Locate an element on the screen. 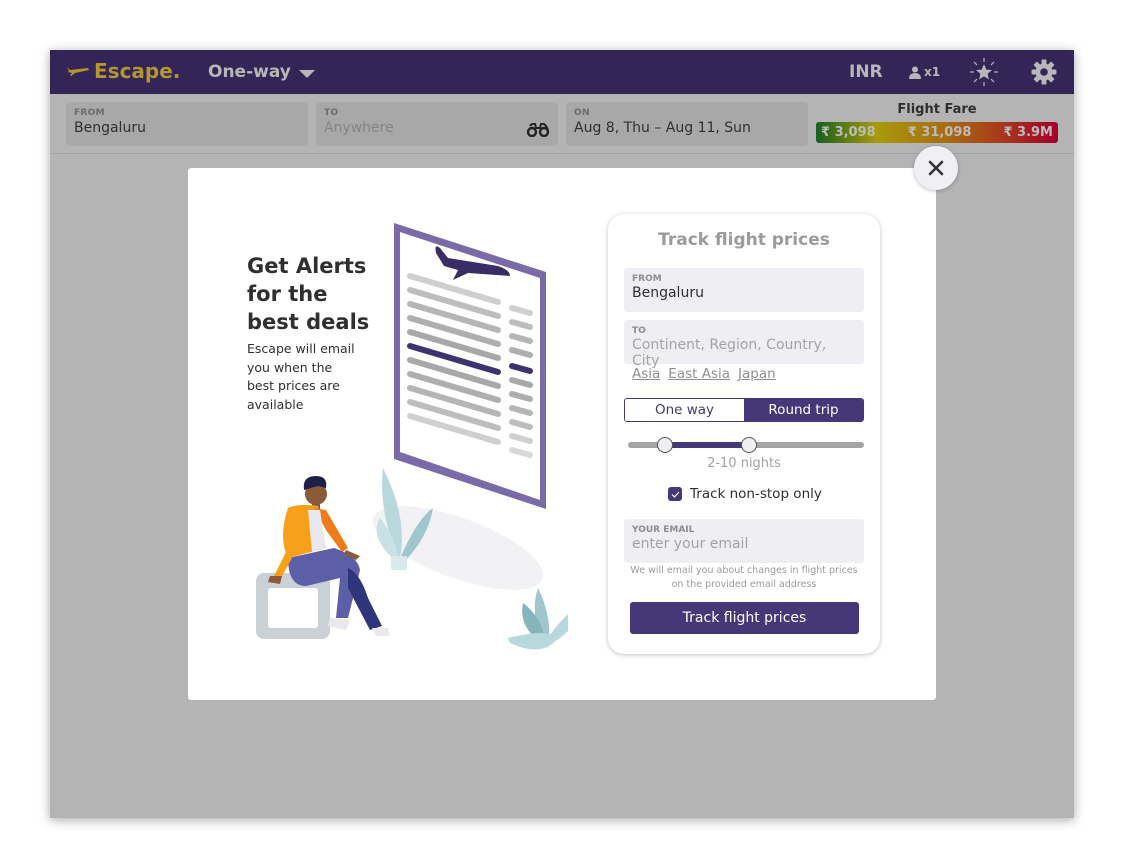 The image size is (1124, 868). star-icon is located at coordinates (984, 72).